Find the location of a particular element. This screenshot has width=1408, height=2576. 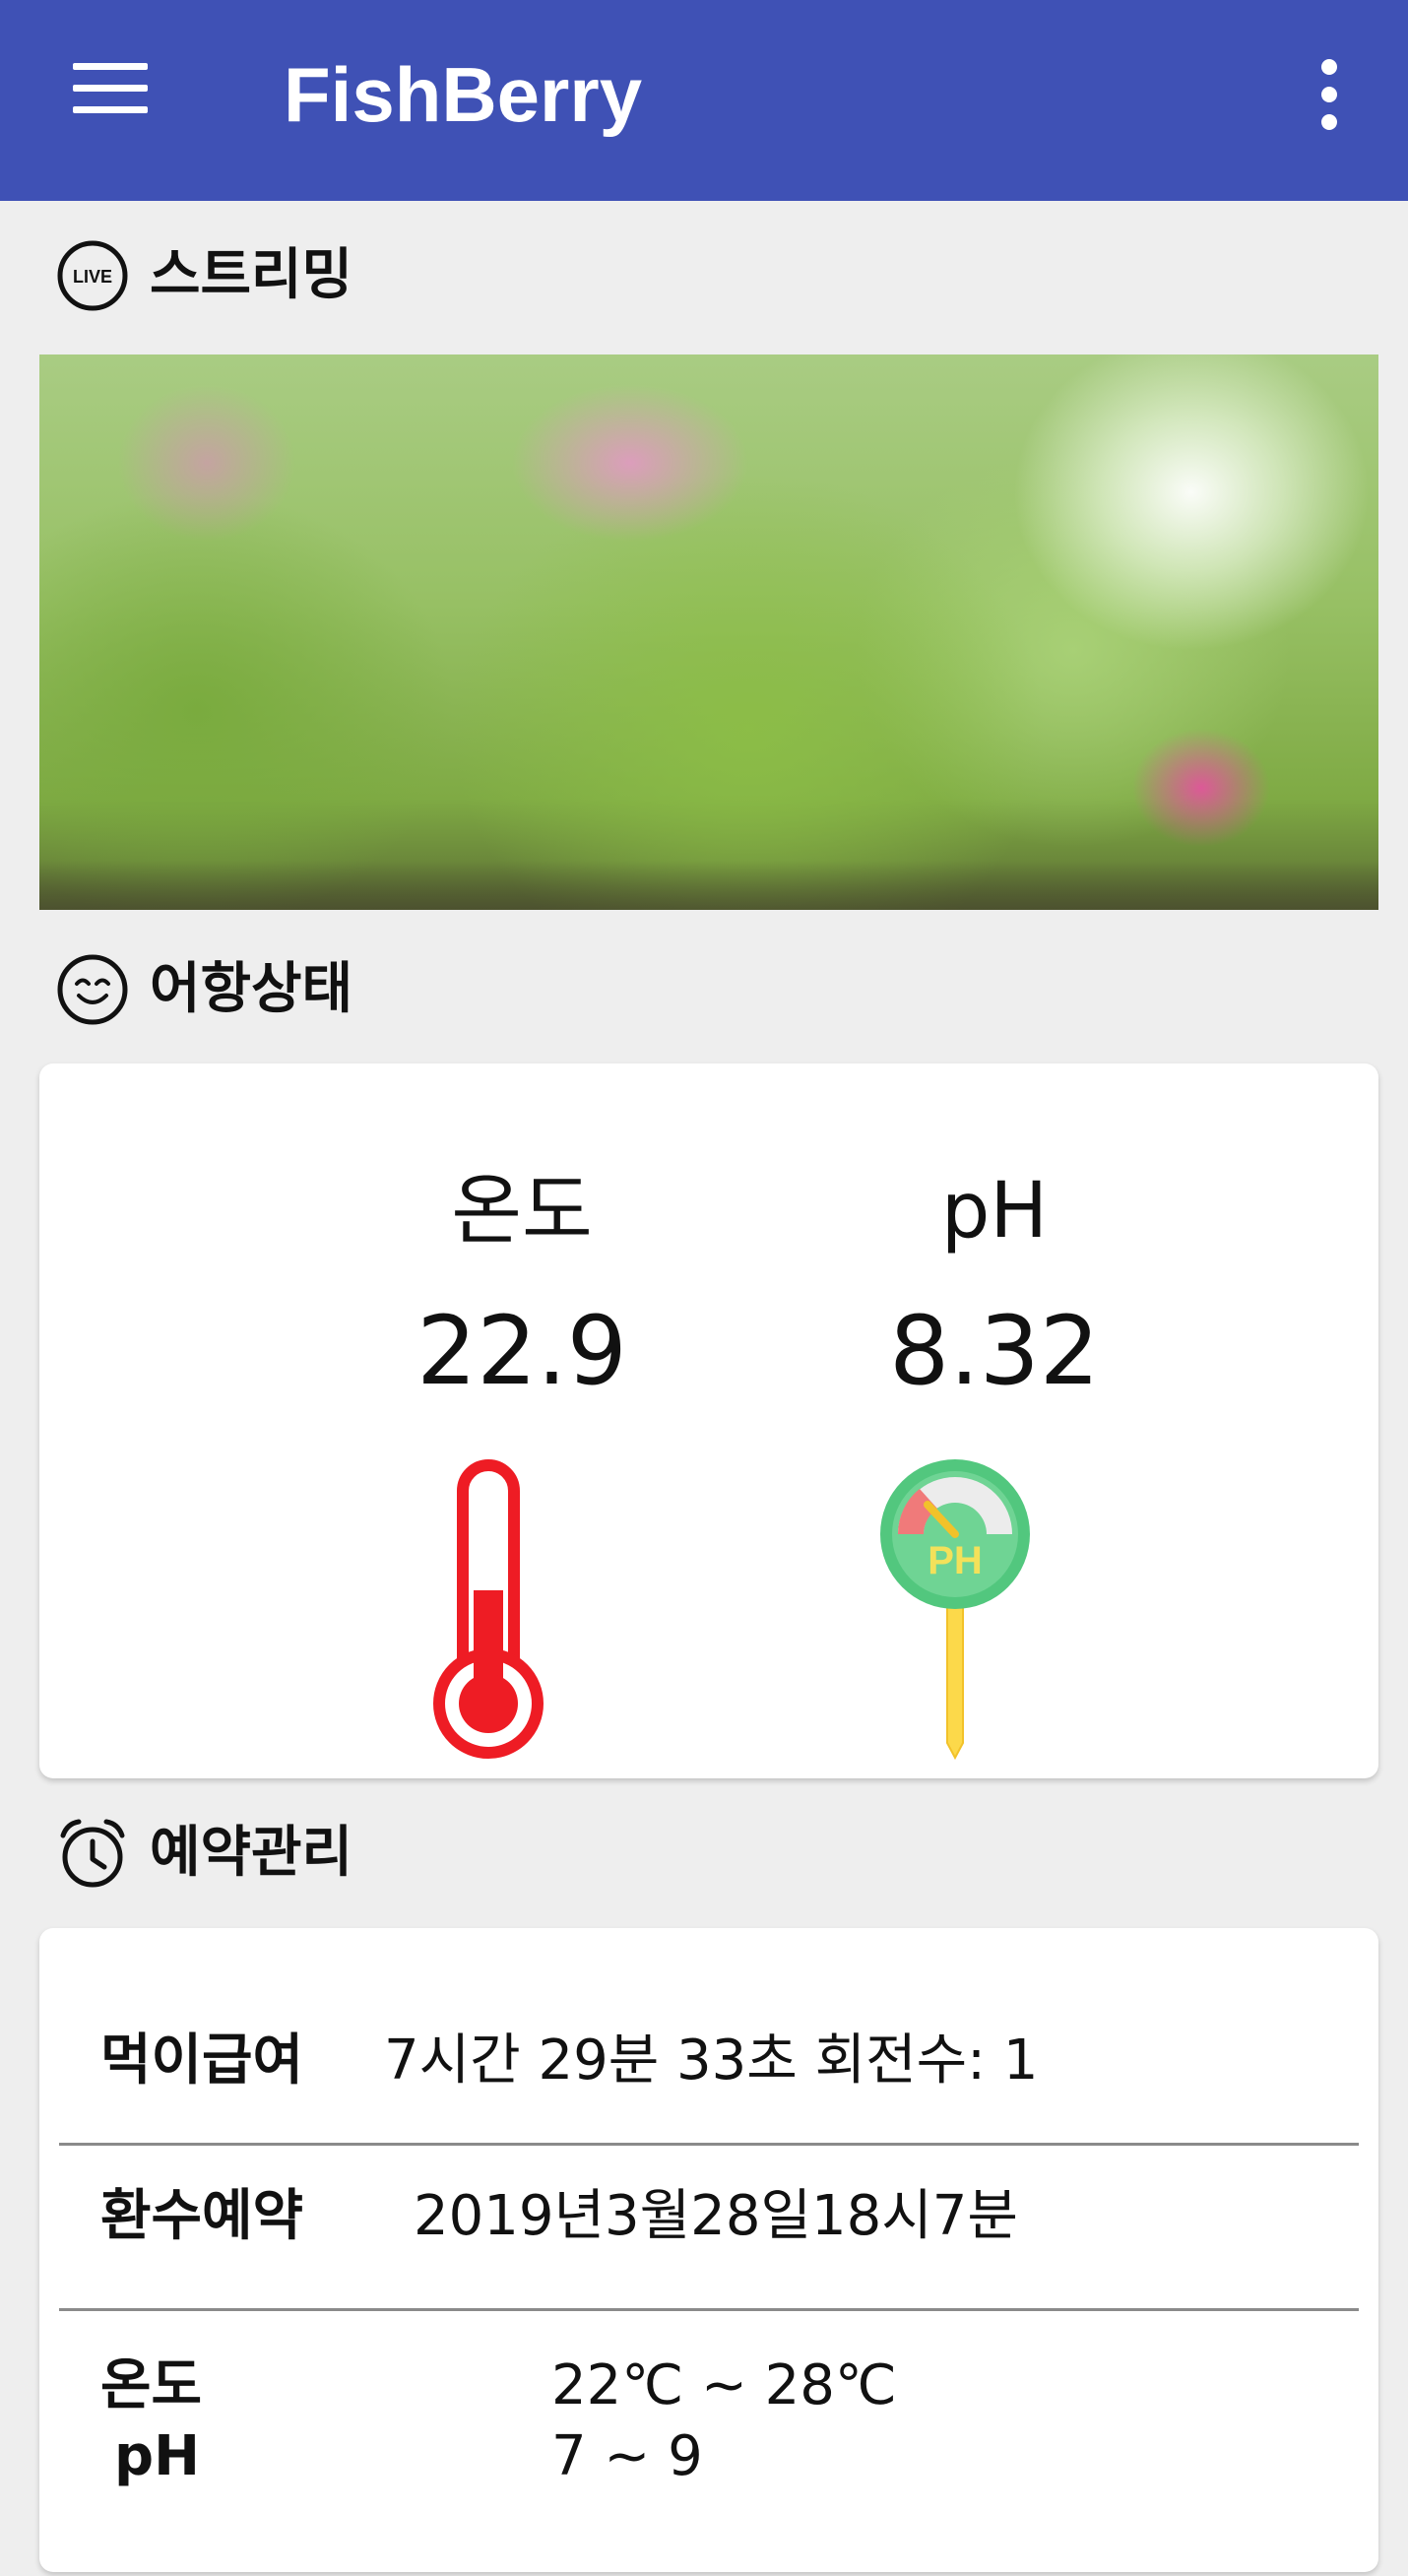

water-change-row: 환수예약 2019년3월28일18시7분 is located at coordinates (729, 2216).